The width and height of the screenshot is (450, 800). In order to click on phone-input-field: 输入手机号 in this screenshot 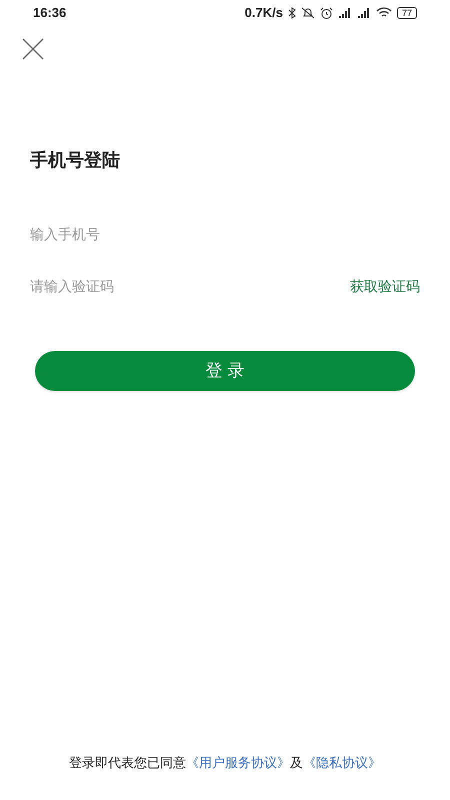, I will do `click(225, 234)`.